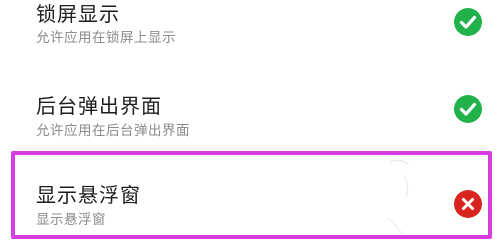 This screenshot has width=500, height=243. I want to click on setting-title: 后台弹出界面, so click(99, 106).